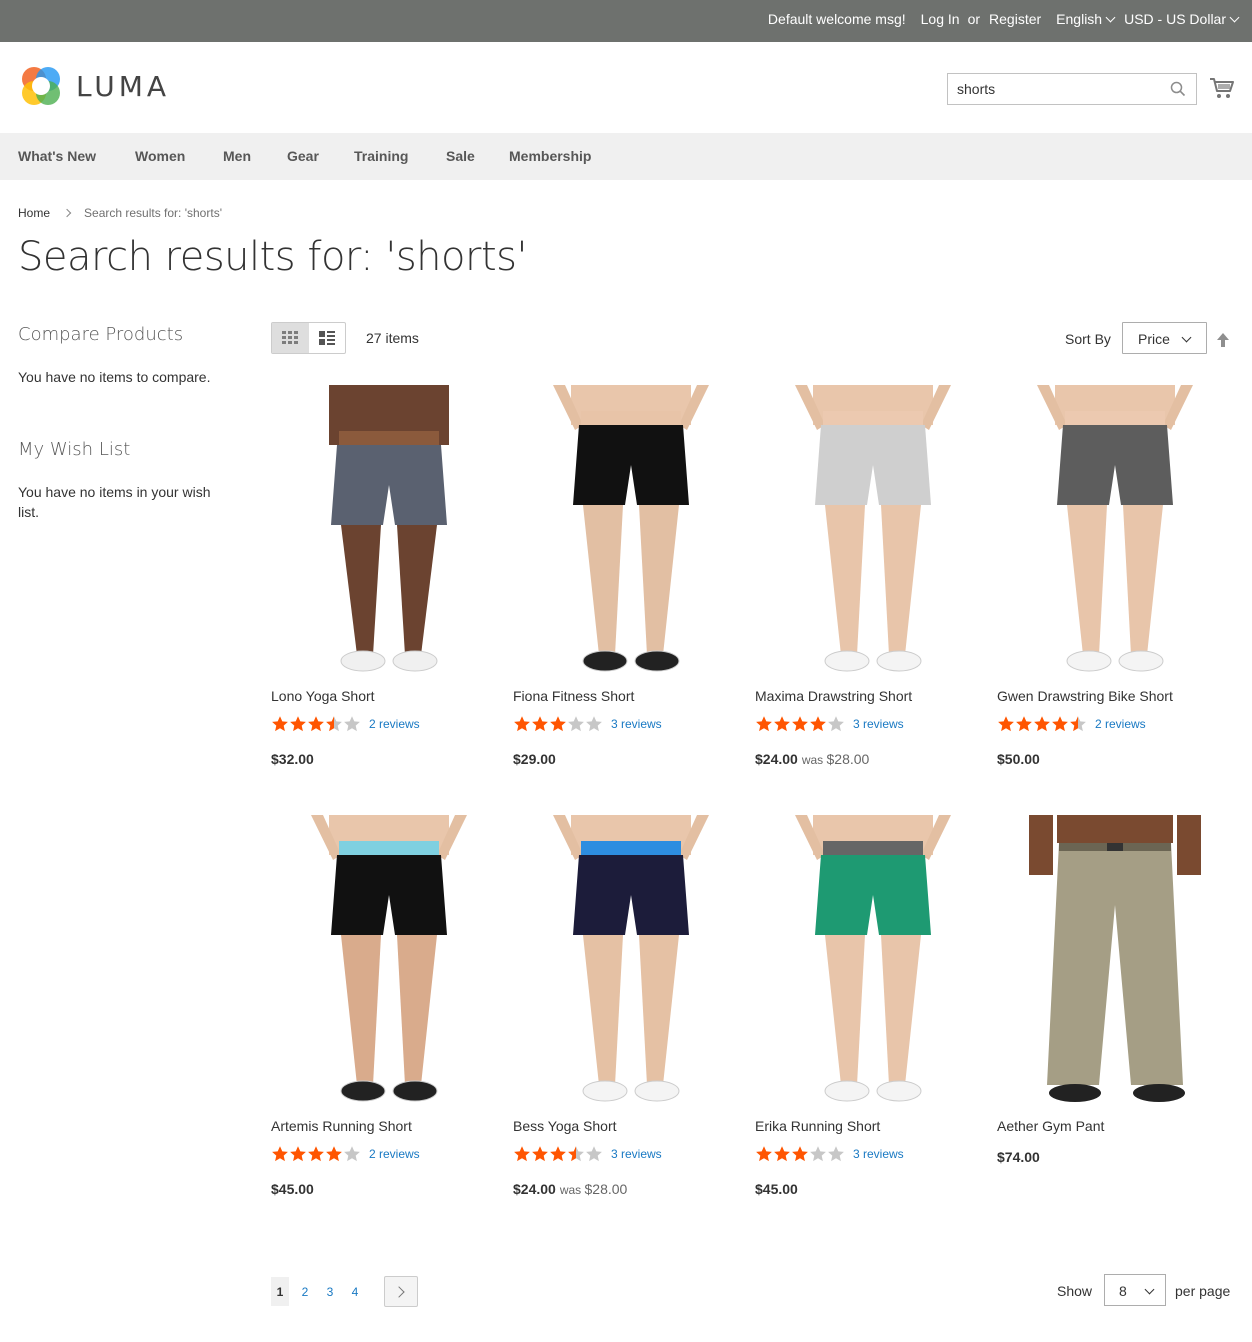 The width and height of the screenshot is (1252, 1342). What do you see at coordinates (272, 257) in the screenshot?
I see `page-title: Search results for: 'shorts'` at bounding box center [272, 257].